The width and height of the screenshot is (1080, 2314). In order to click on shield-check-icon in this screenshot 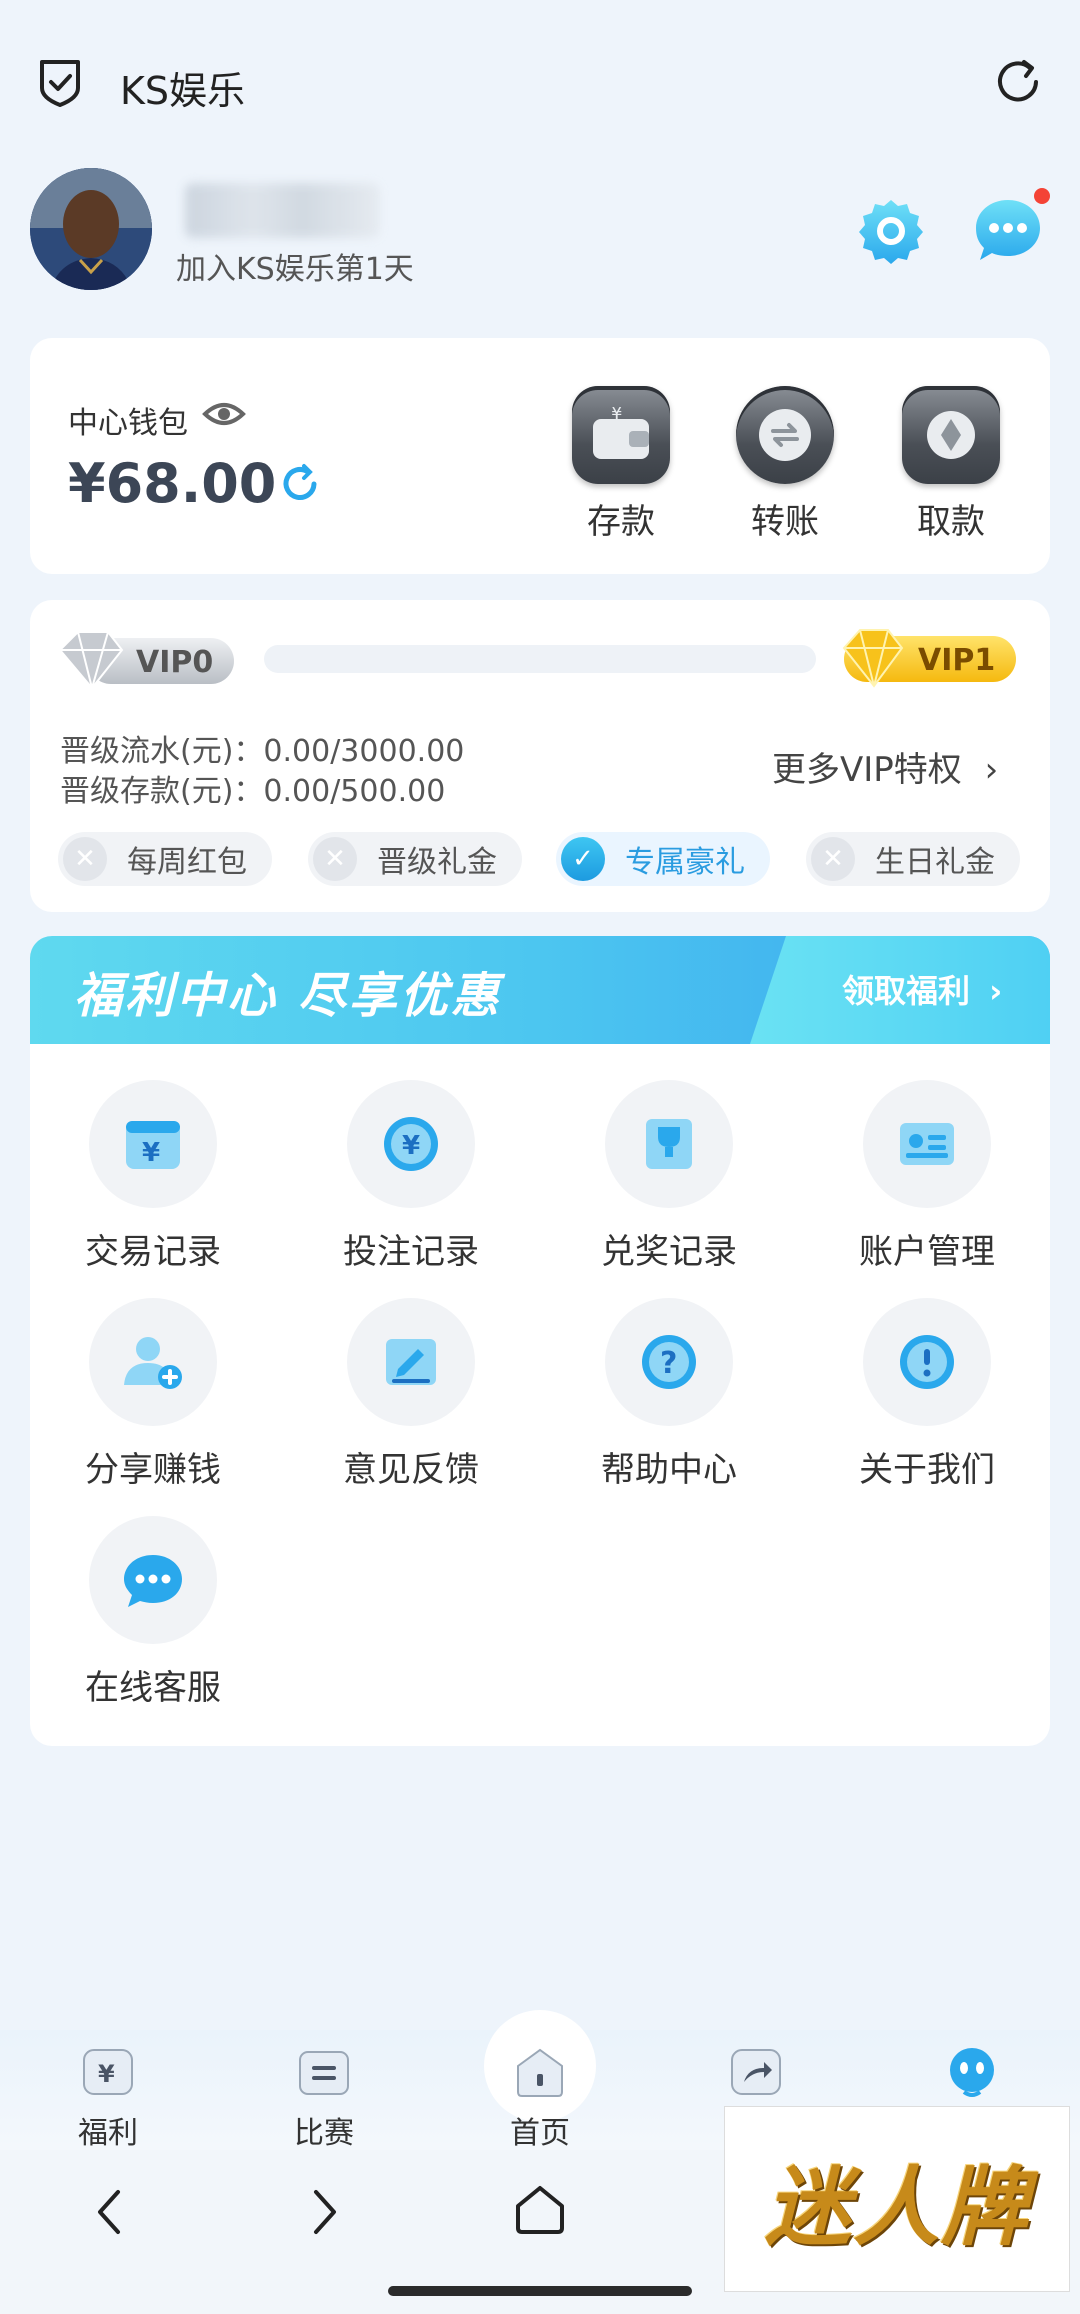, I will do `click(60, 83)`.